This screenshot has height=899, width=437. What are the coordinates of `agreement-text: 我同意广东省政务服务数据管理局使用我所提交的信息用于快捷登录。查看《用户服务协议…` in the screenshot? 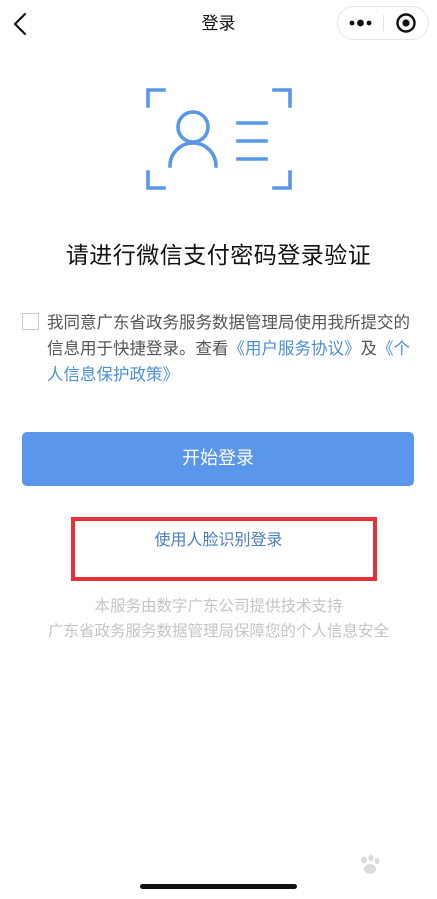 It's located at (232, 349).